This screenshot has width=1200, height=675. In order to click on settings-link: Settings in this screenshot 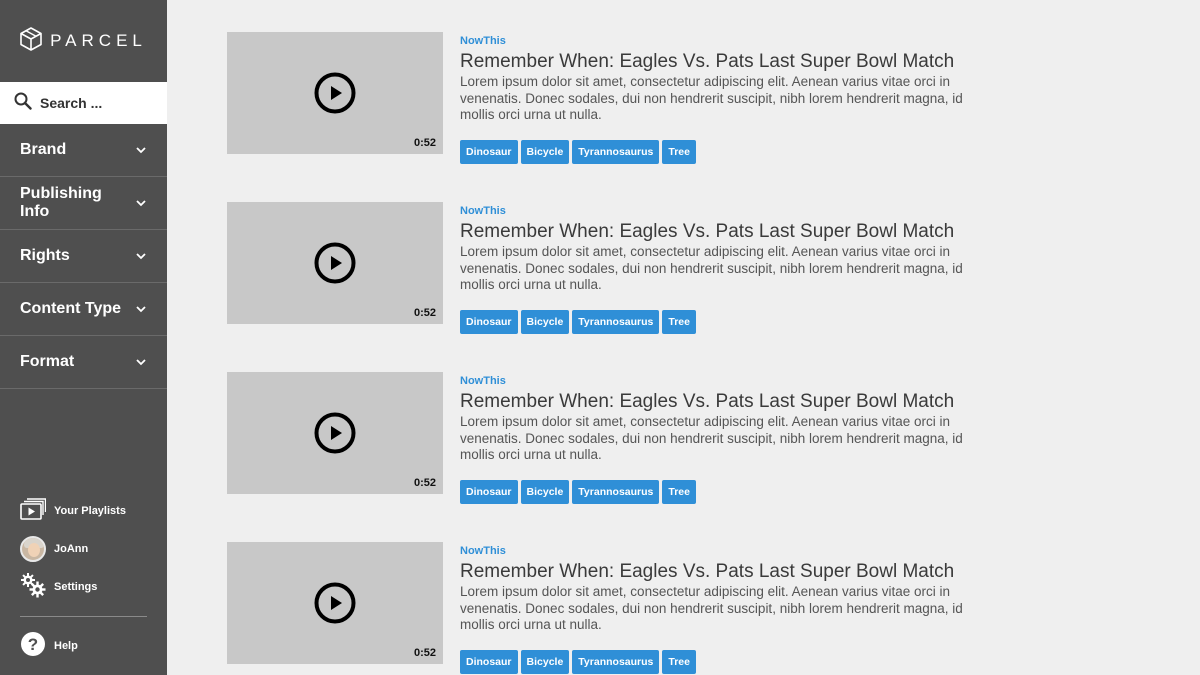, I will do `click(83, 587)`.